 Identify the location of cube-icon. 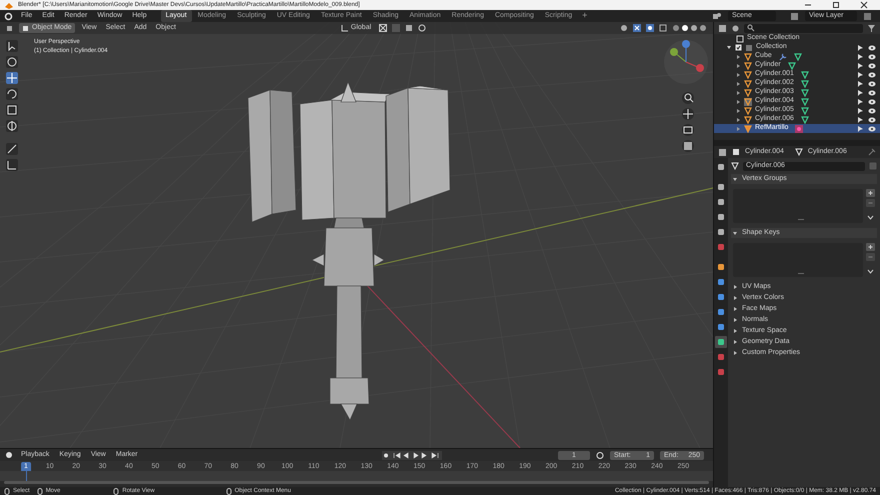
(25, 28).